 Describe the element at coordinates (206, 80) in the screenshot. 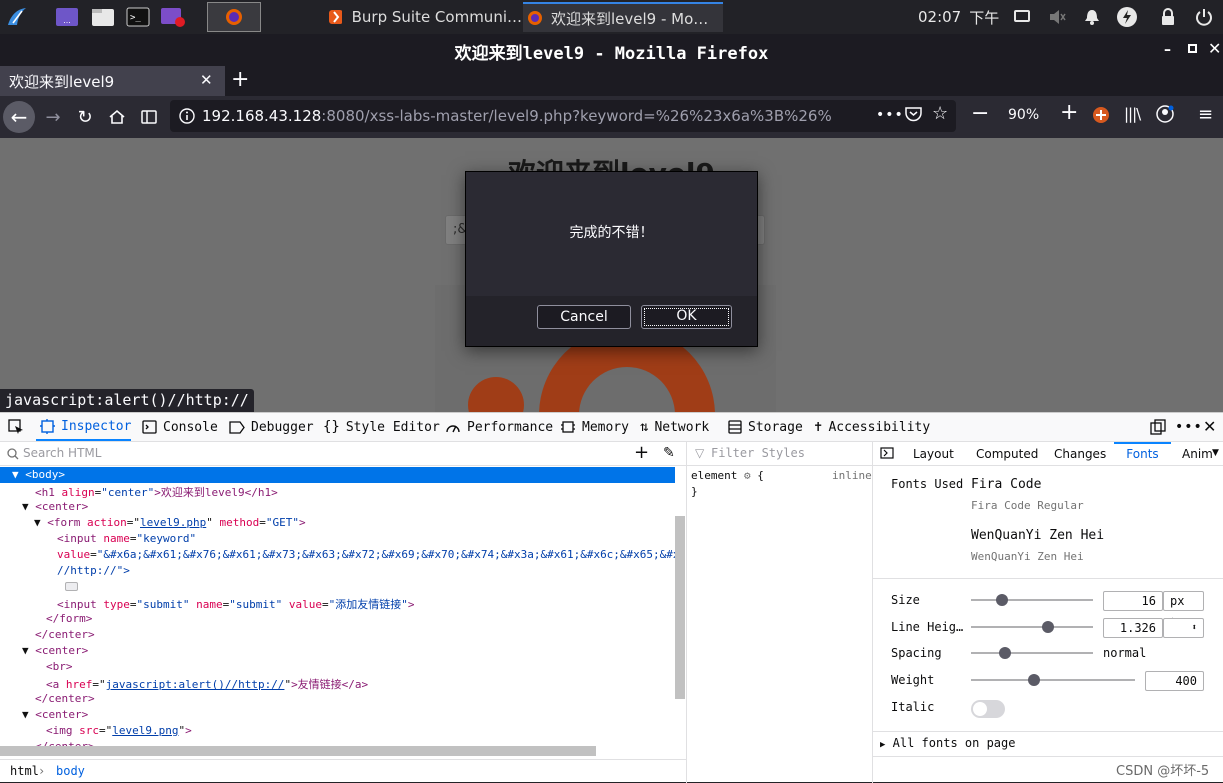

I see `tab-close-icon: ✕` at that location.